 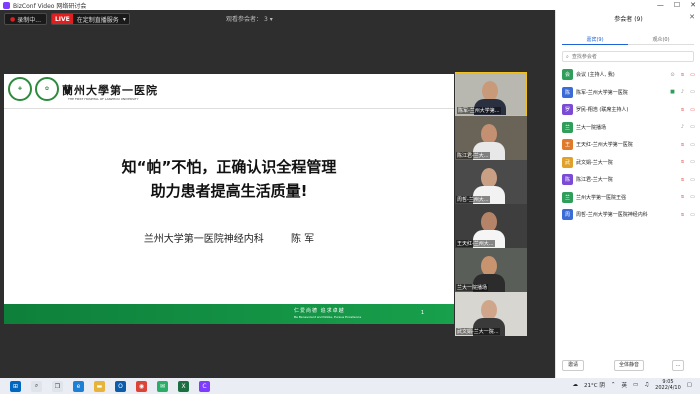 What do you see at coordinates (244, 19) in the screenshot?
I see `viewer-count-label: 观看参会者：` at bounding box center [244, 19].